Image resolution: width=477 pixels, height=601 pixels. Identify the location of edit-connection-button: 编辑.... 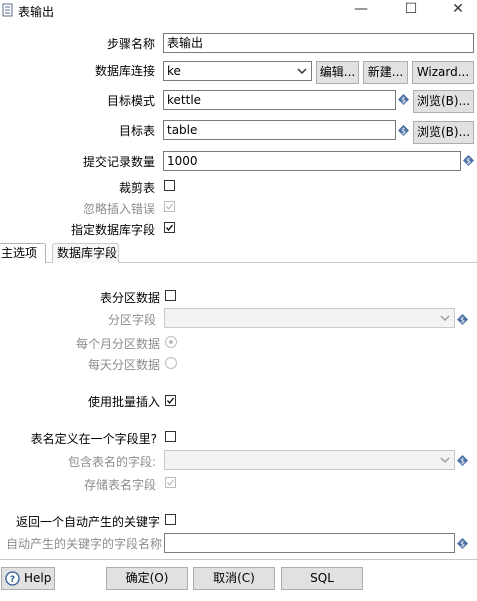
(337, 72).